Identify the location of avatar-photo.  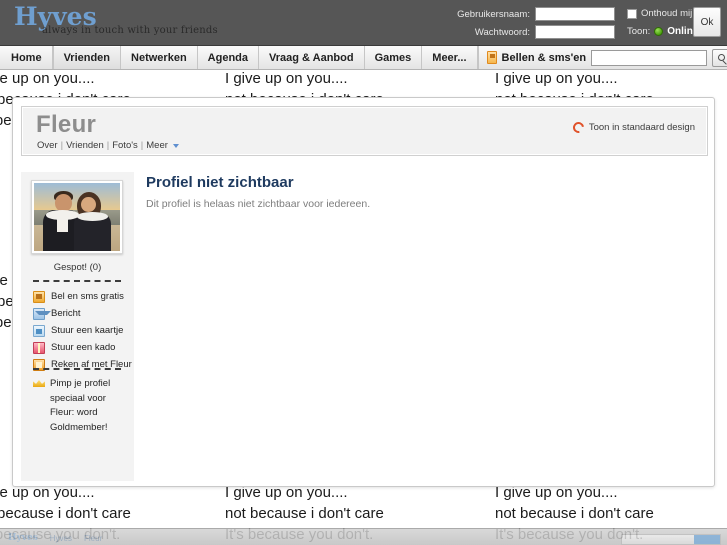
(77, 217).